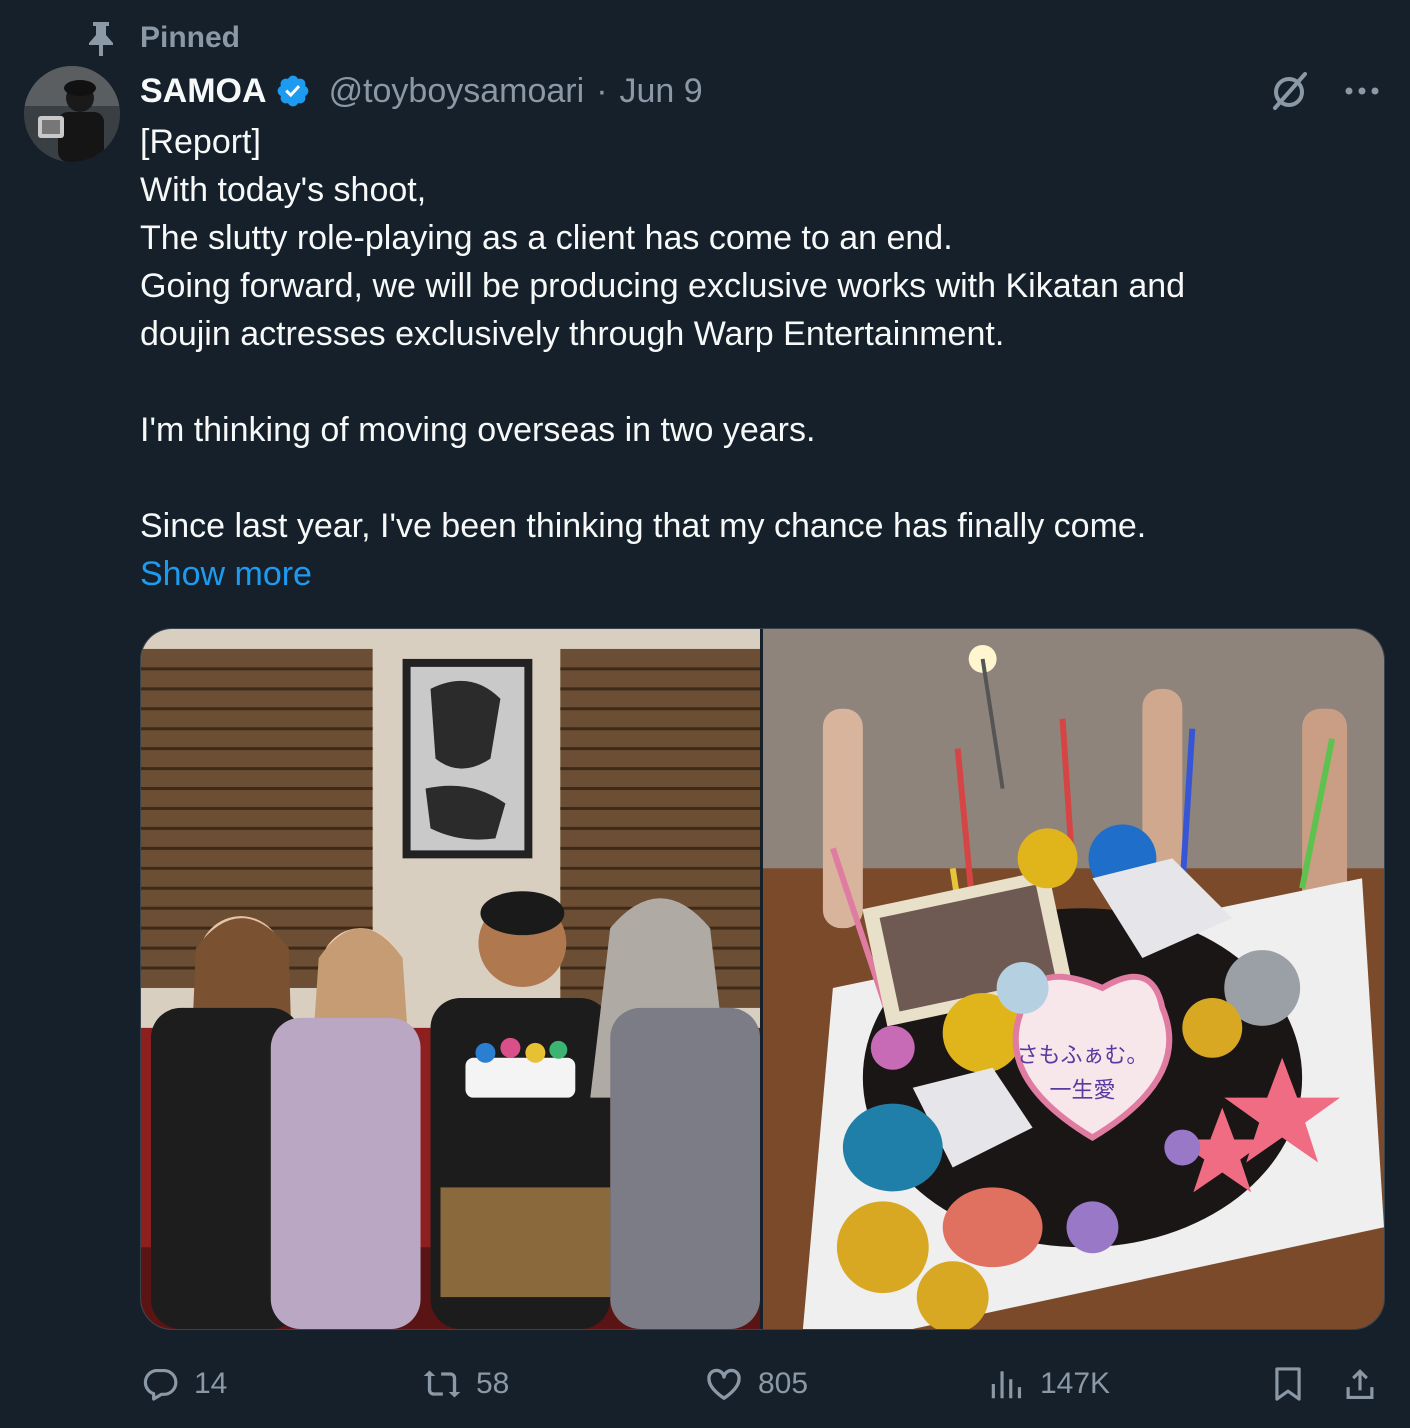 The height and width of the screenshot is (1428, 1410). I want to click on share-icon, so click(1360, 1384).